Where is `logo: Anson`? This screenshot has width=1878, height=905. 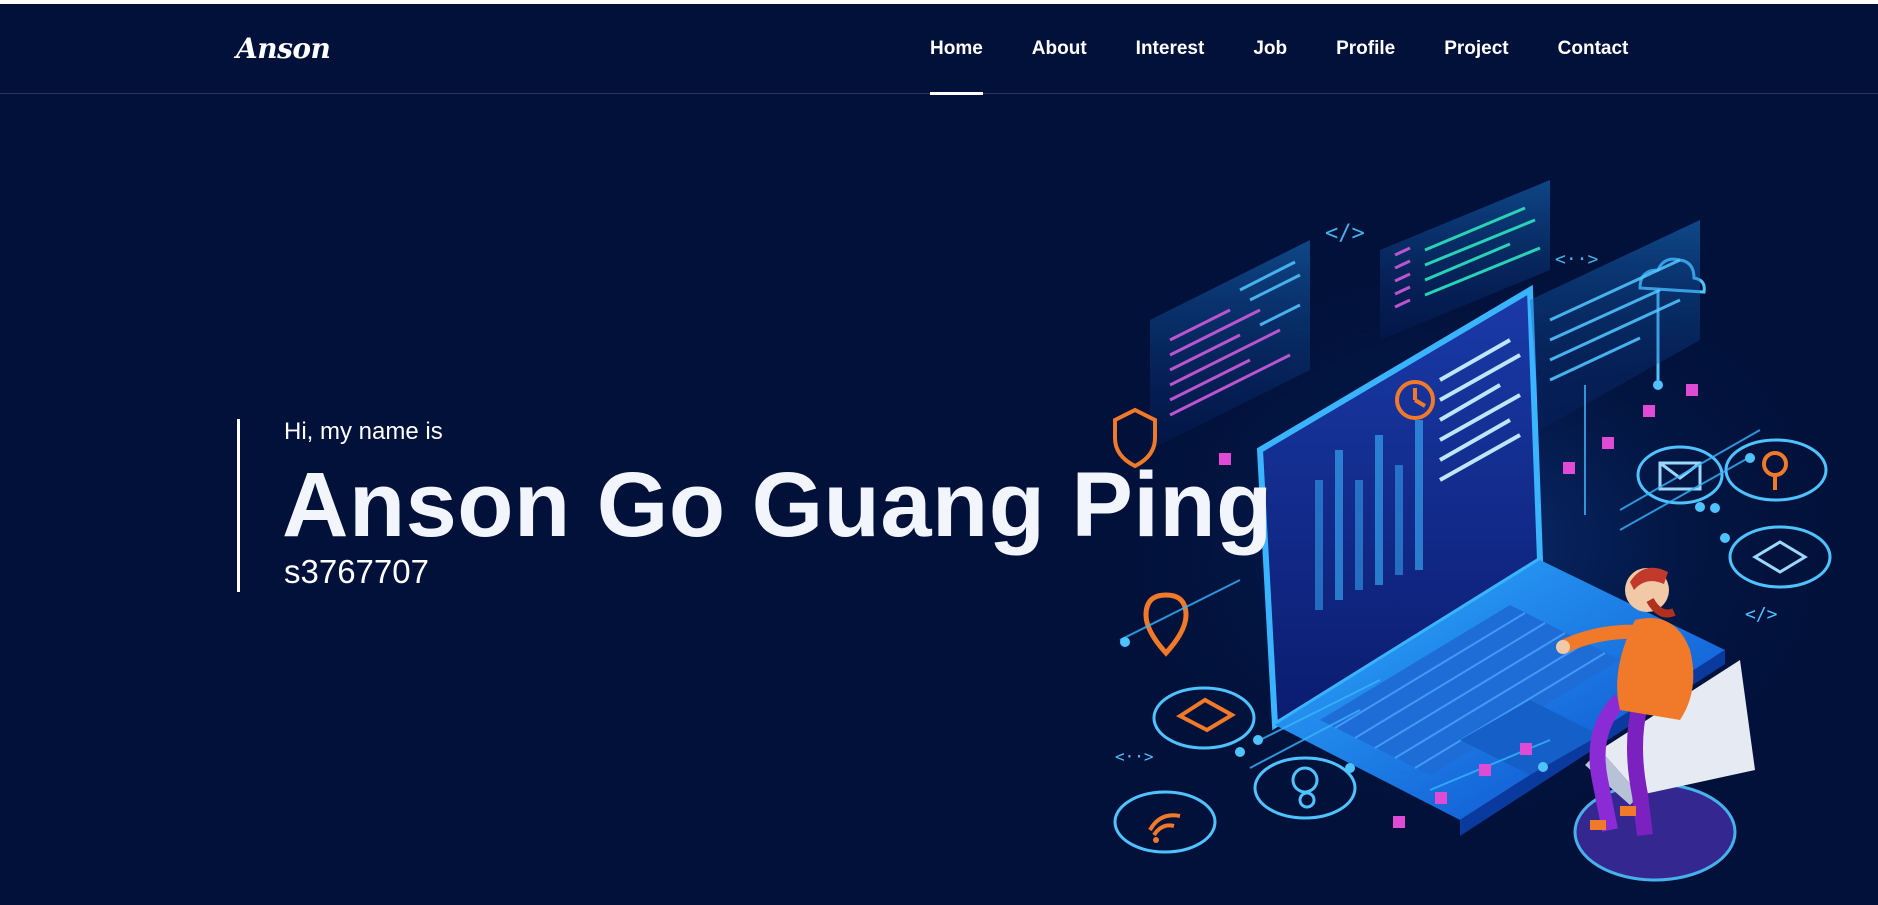 logo: Anson is located at coordinates (283, 48).